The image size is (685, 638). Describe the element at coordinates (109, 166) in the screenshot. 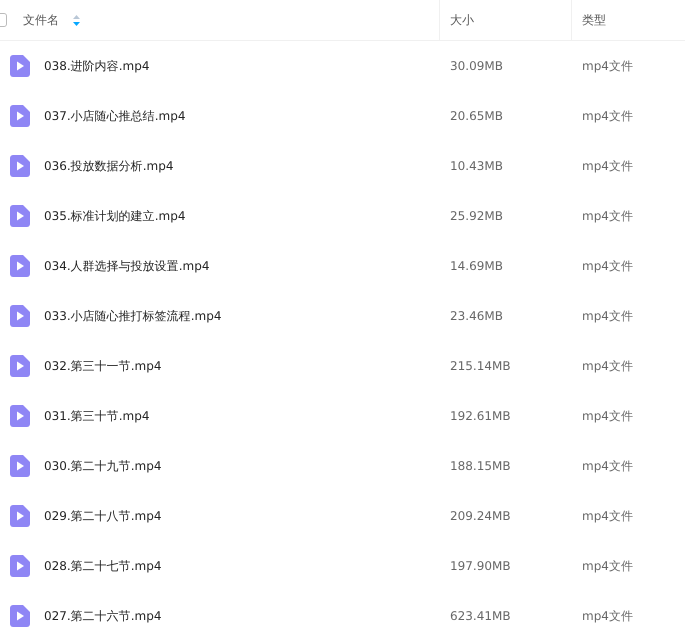

I see `file-name: 036.投放数据分析.mp4` at that location.